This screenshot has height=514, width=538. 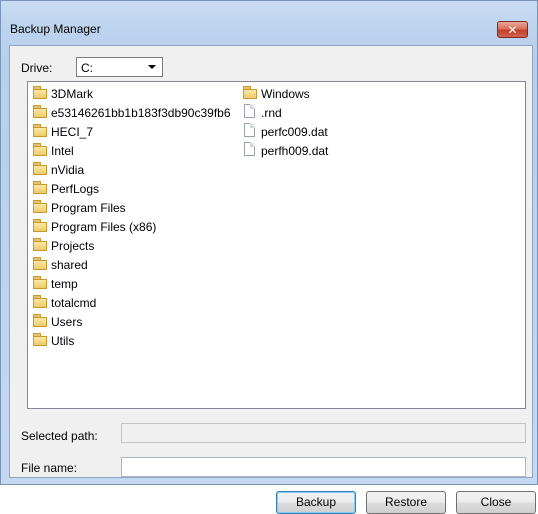 What do you see at coordinates (271, 113) in the screenshot?
I see `item-label: .rnd` at bounding box center [271, 113].